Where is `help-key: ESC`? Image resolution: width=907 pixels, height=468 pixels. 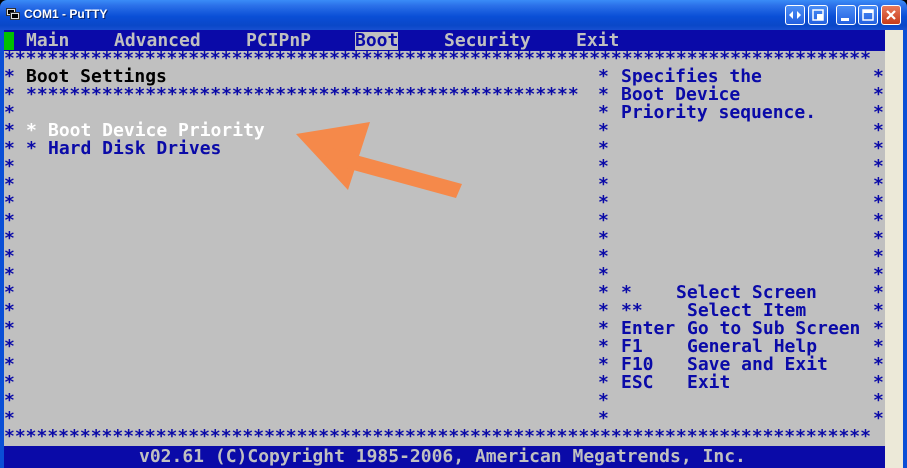
help-key: ESC is located at coordinates (637, 382).